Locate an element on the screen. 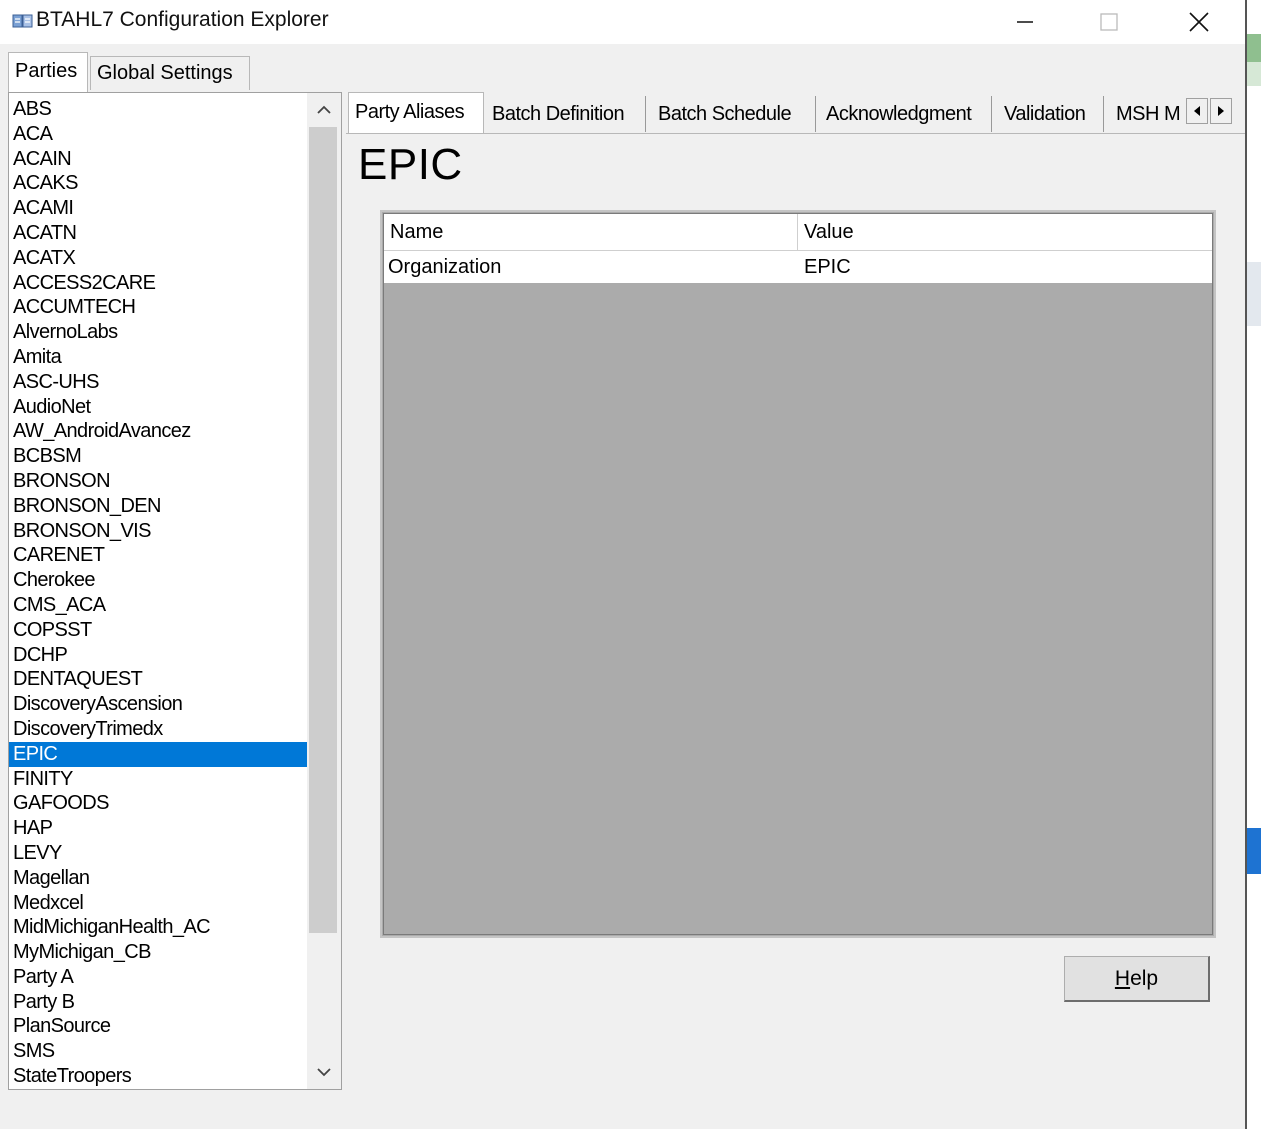  party-name-heading: EPIC is located at coordinates (410, 164).